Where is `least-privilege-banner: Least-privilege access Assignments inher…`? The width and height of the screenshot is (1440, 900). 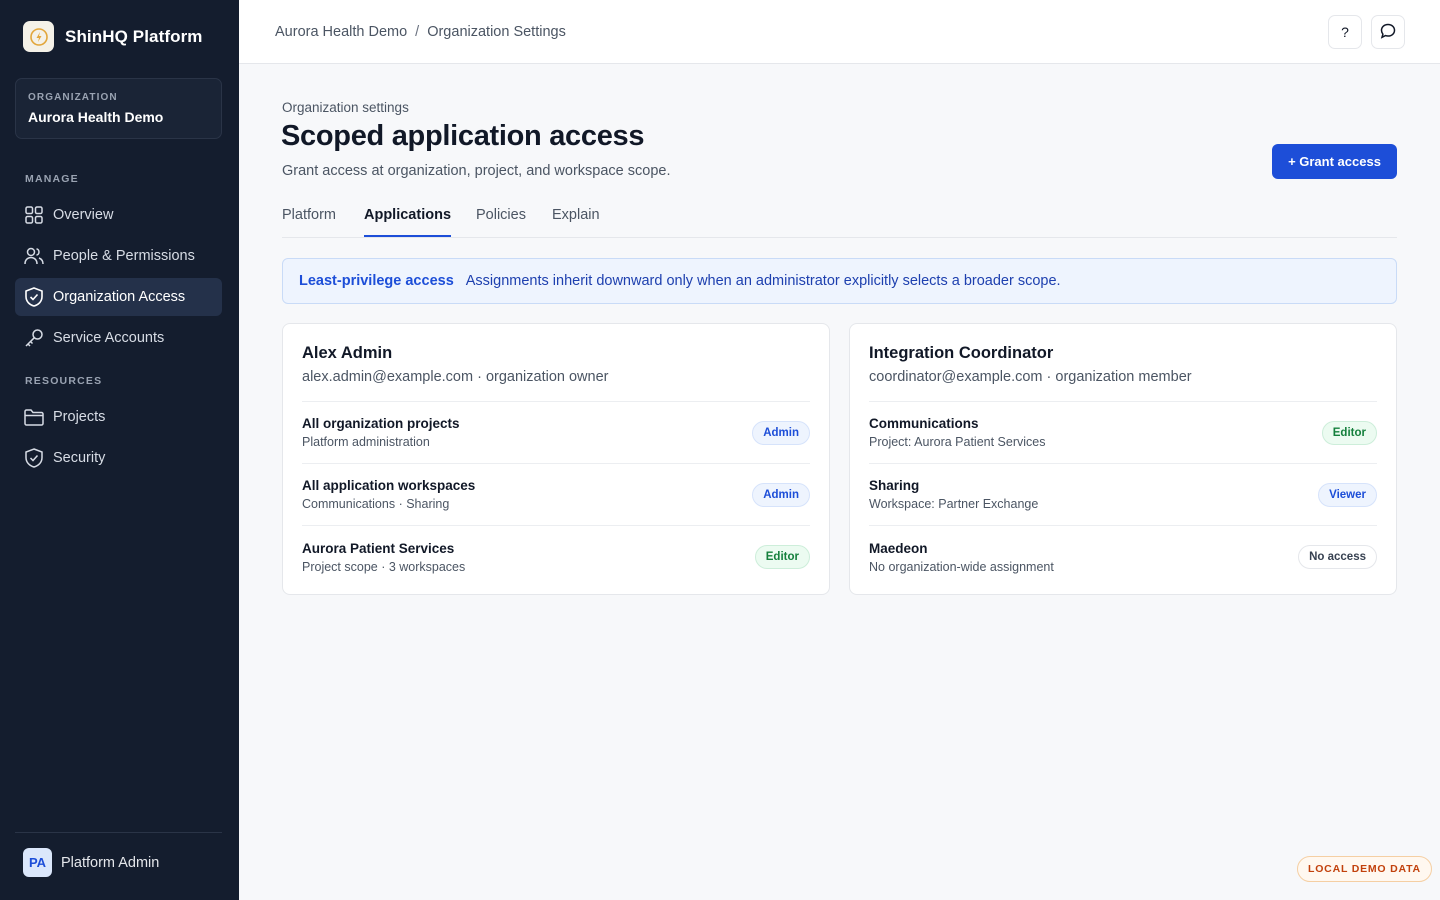 least-privilege-banner: Least-privilege access Assignments inher… is located at coordinates (839, 281).